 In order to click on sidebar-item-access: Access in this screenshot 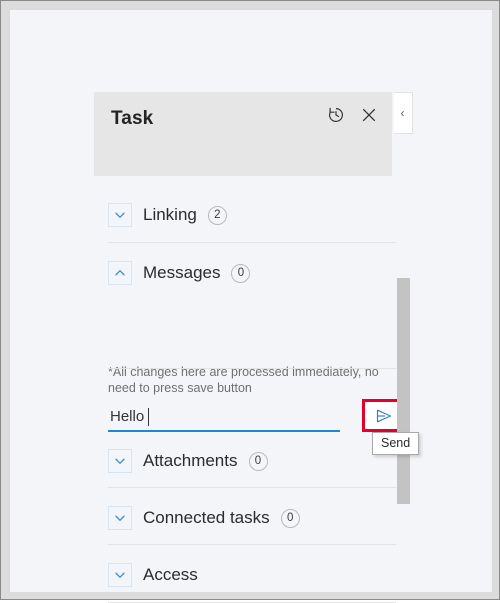, I will do `click(153, 575)`.